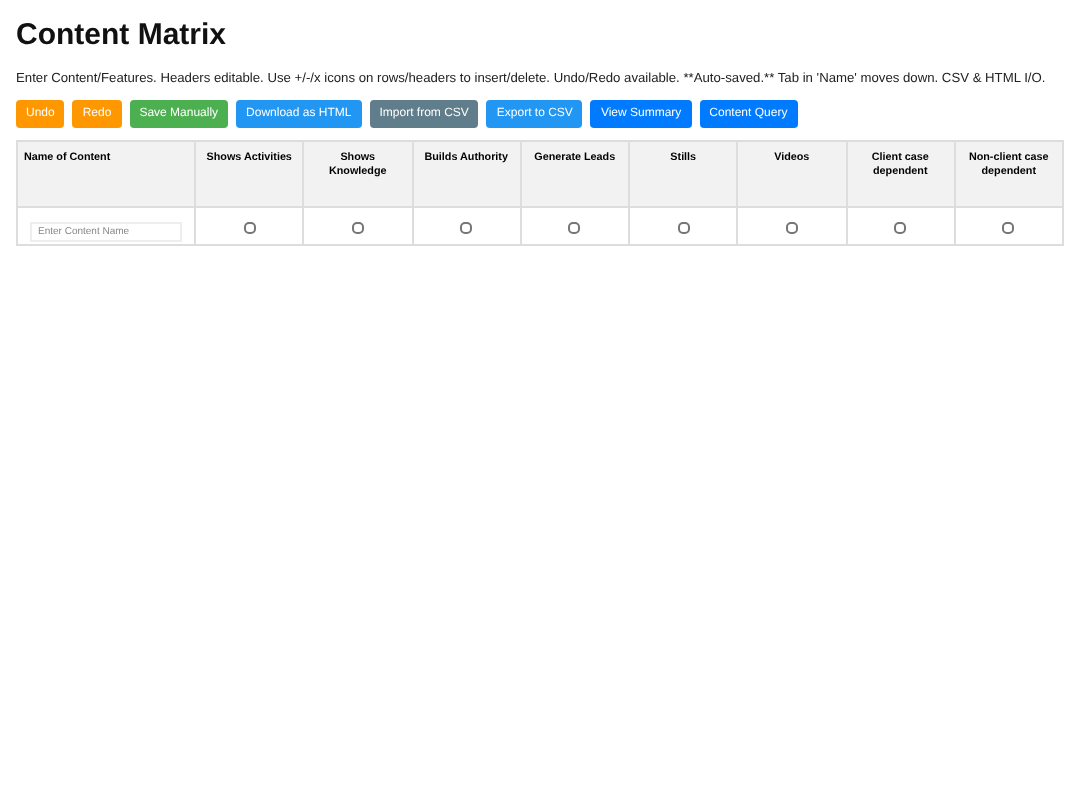 The image size is (1080, 810). Describe the element at coordinates (122, 35) in the screenshot. I see `page-title: Content Matrix` at that location.